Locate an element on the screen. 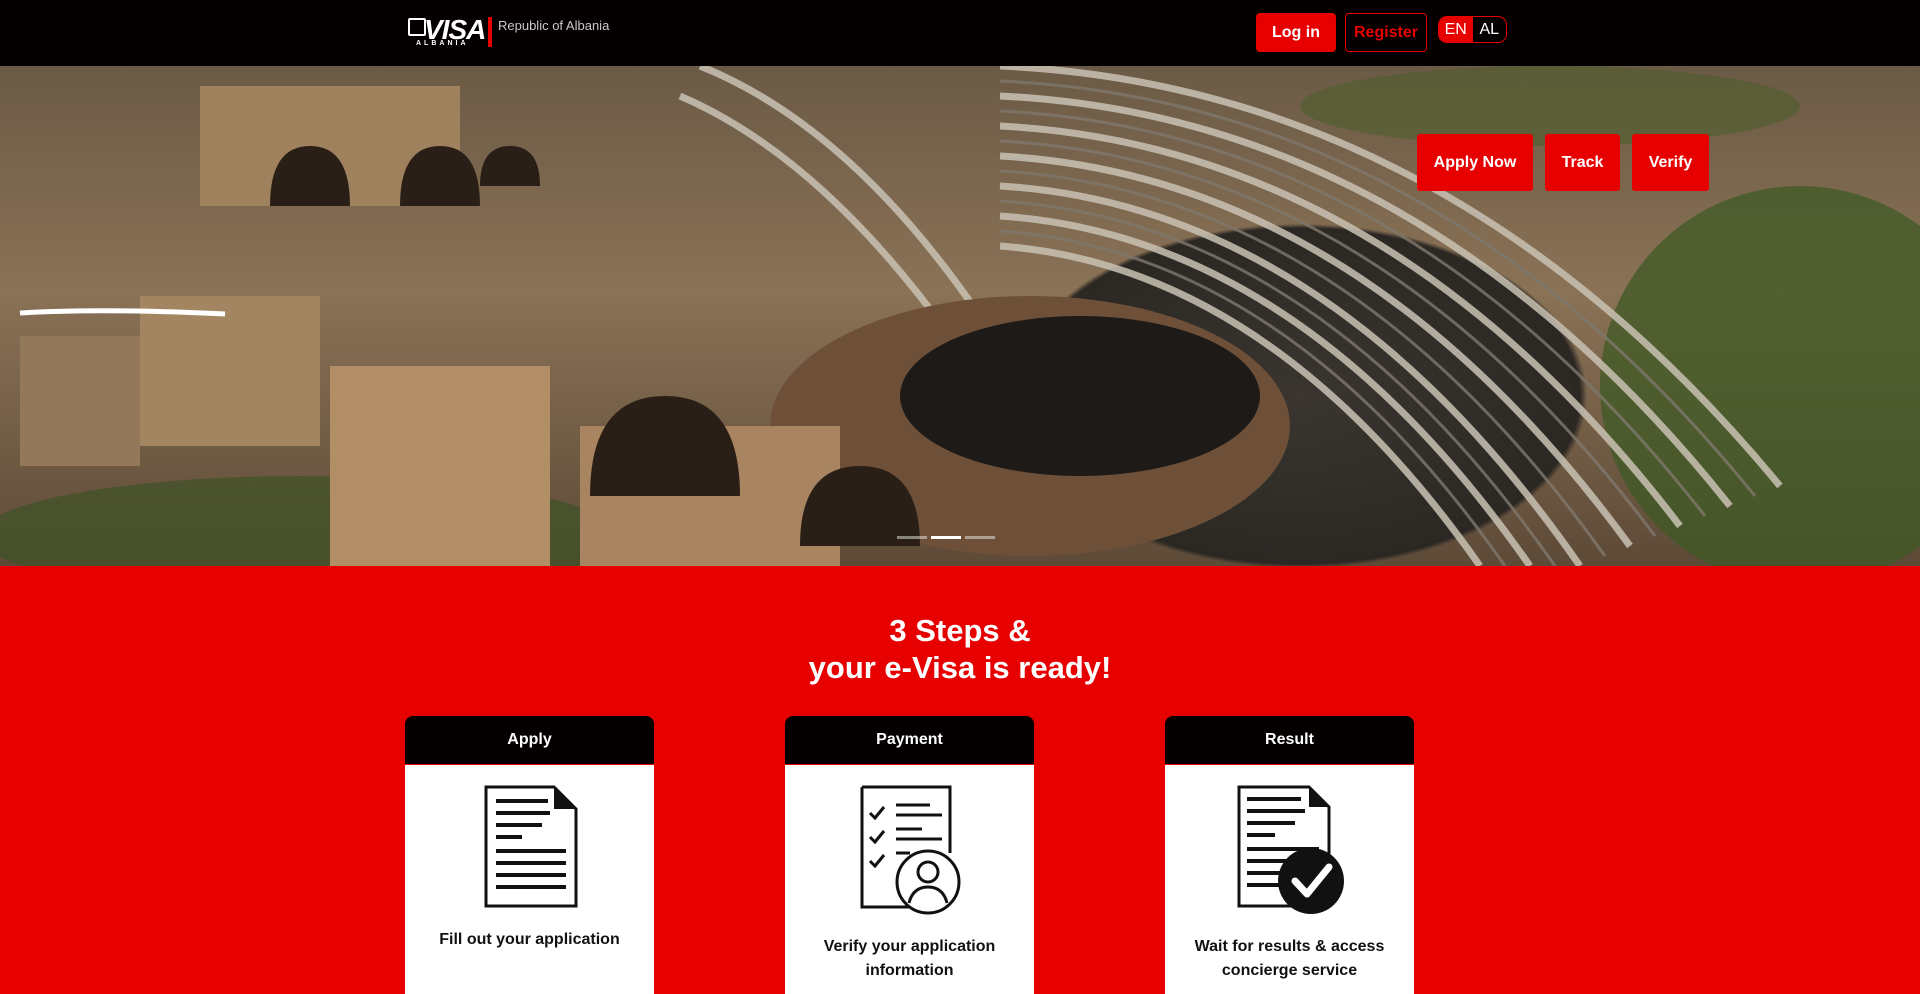 This screenshot has height=994, width=1920. lang-al: AL is located at coordinates (1490, 29).